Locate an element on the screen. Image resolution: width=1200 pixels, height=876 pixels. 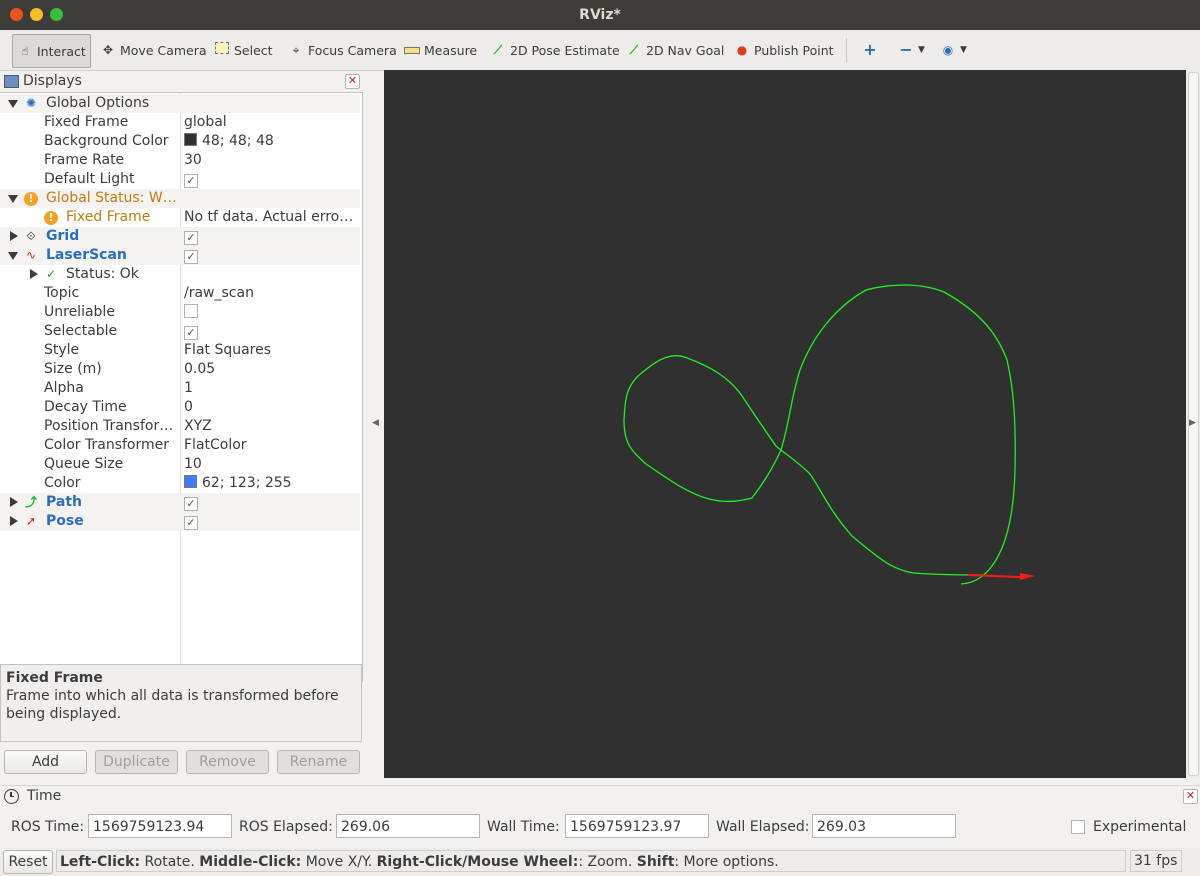
plus-icon: + is located at coordinates (870, 49).